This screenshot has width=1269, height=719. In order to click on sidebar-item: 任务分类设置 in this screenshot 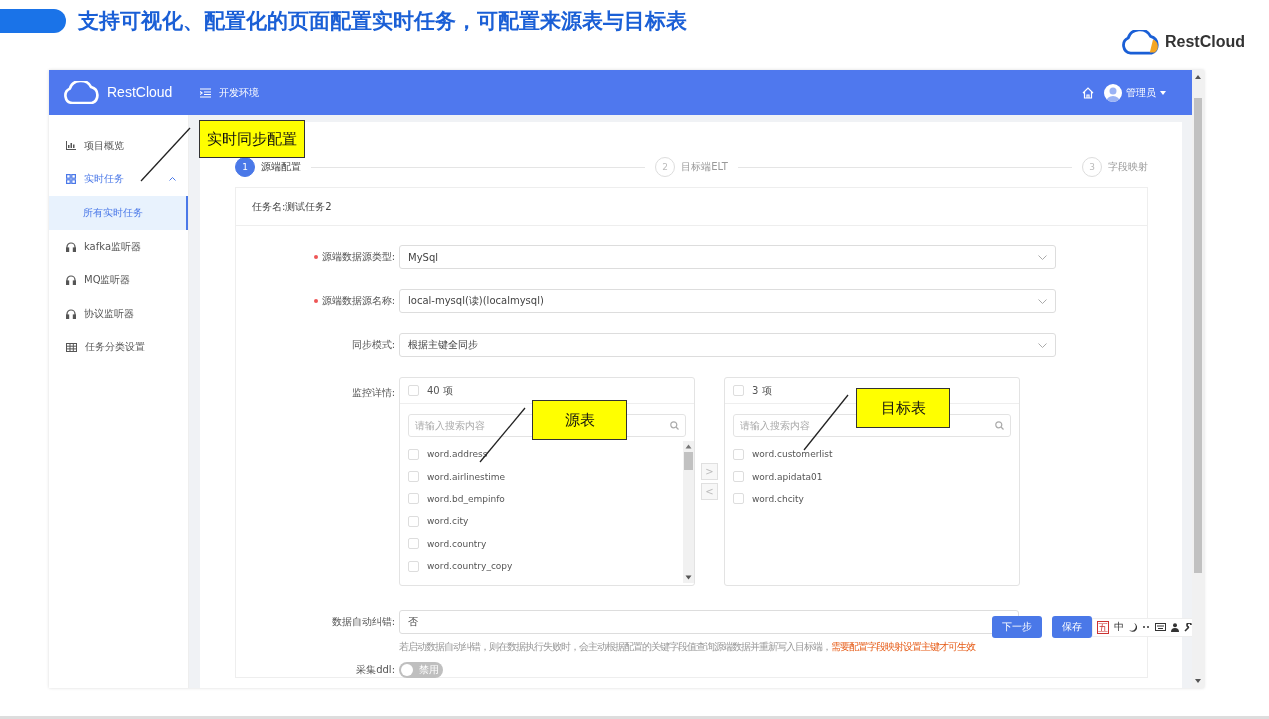, I will do `click(118, 347)`.